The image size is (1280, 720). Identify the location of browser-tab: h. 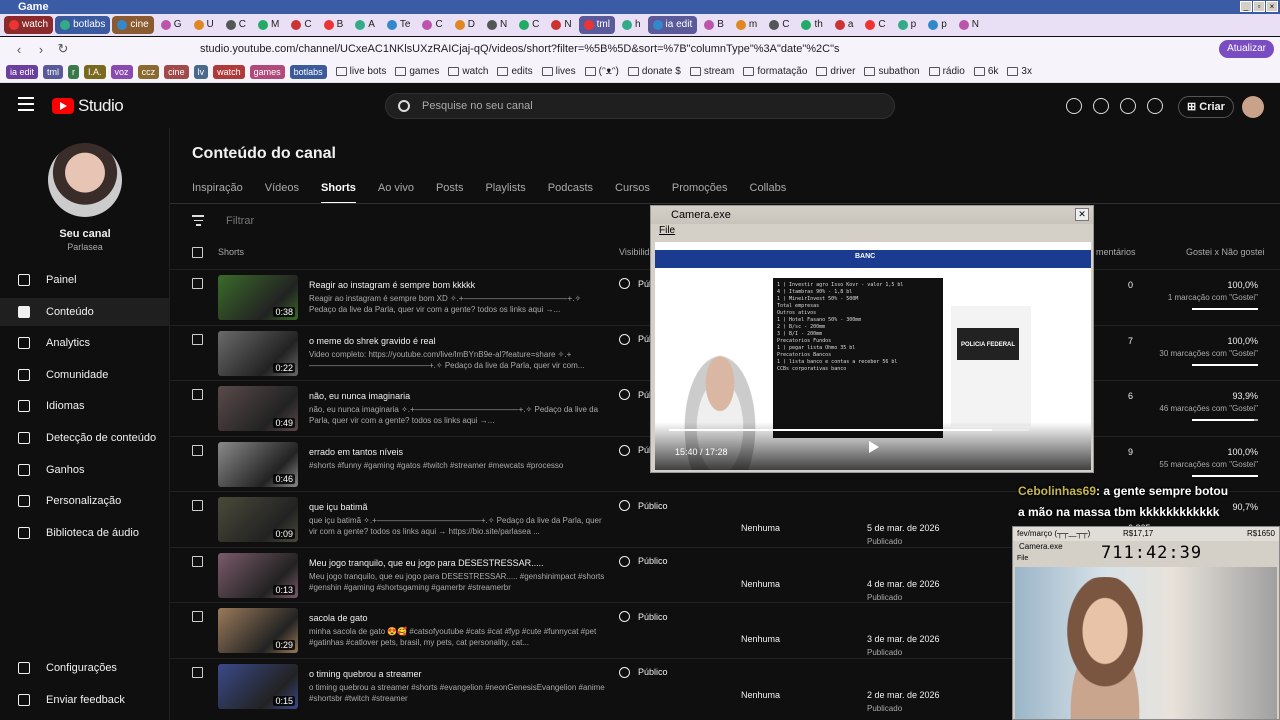
(631, 25).